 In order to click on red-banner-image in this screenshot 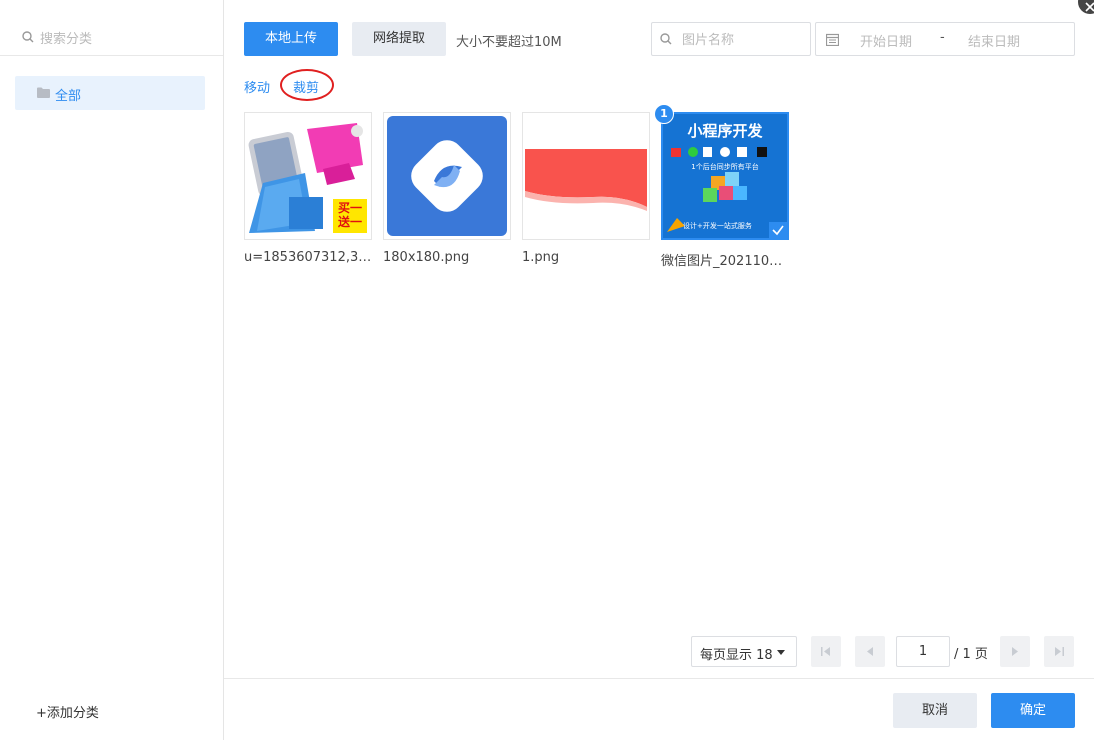, I will do `click(586, 176)`.